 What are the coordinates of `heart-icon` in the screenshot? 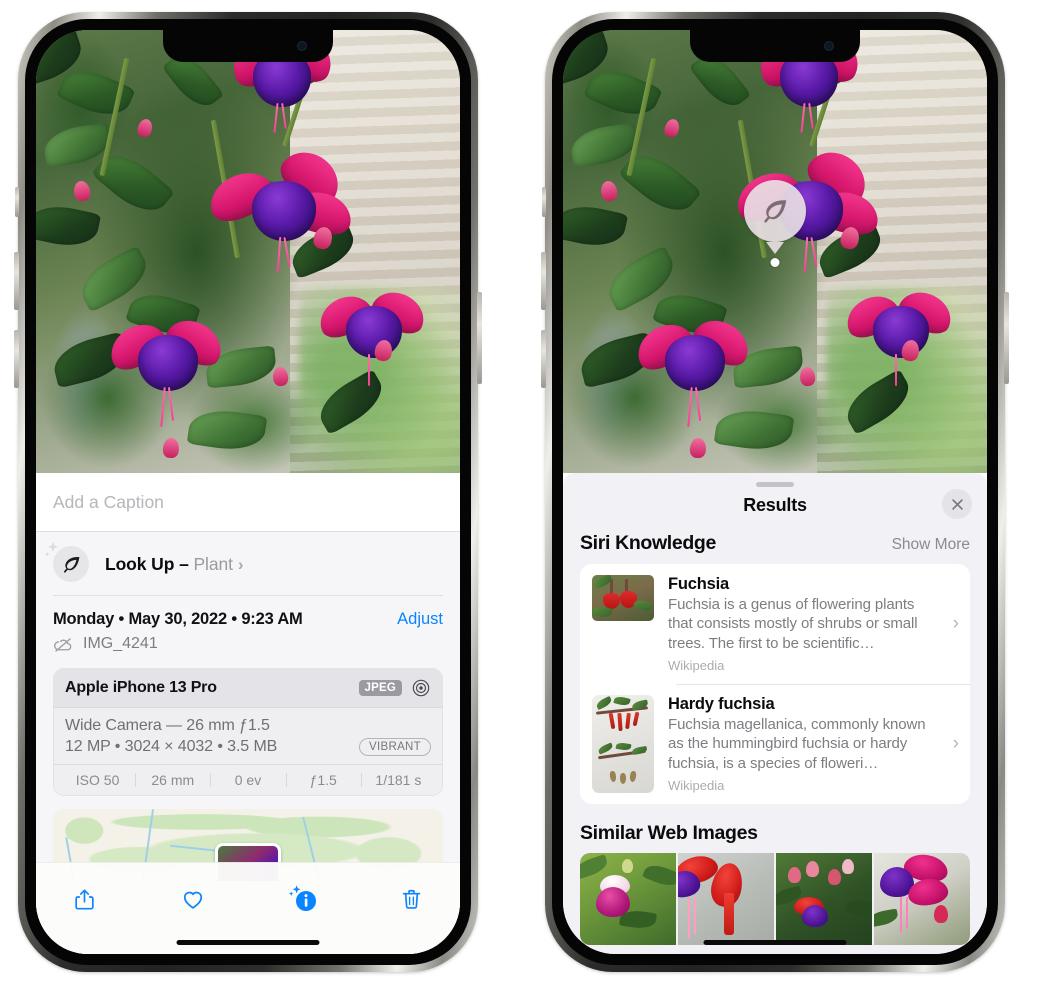 It's located at (193, 900).